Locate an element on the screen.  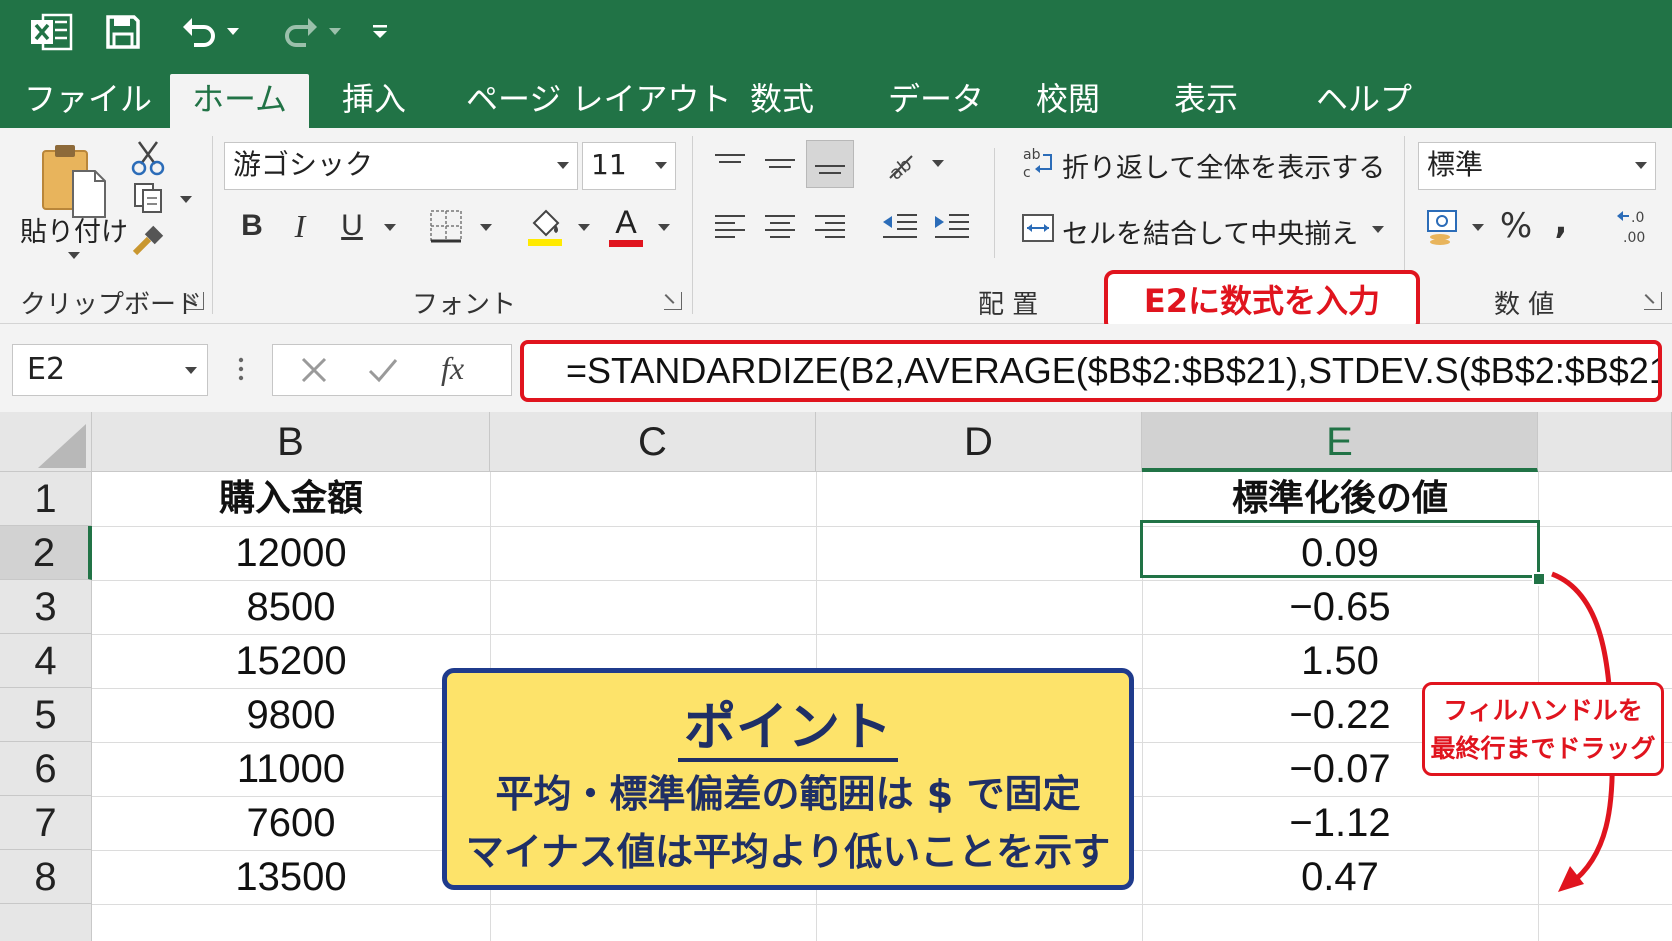
cell-b3: 8500 is located at coordinates (291, 607).